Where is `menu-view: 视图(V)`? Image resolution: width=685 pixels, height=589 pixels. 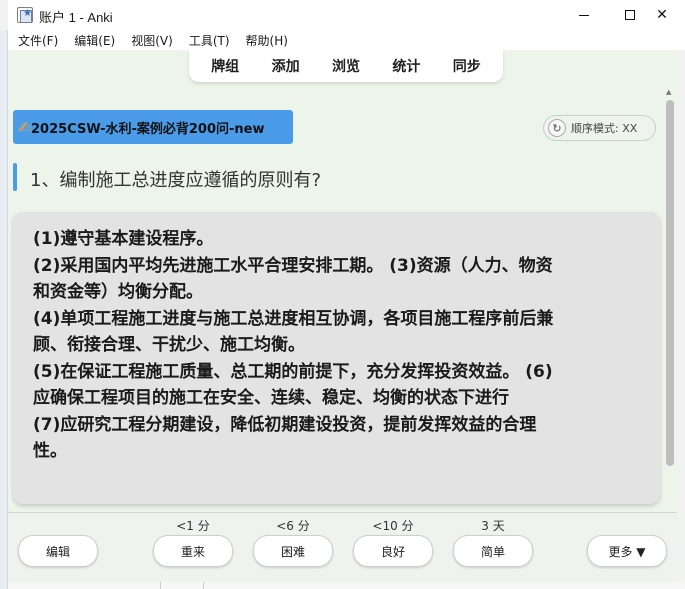 menu-view: 视图(V) is located at coordinates (152, 40).